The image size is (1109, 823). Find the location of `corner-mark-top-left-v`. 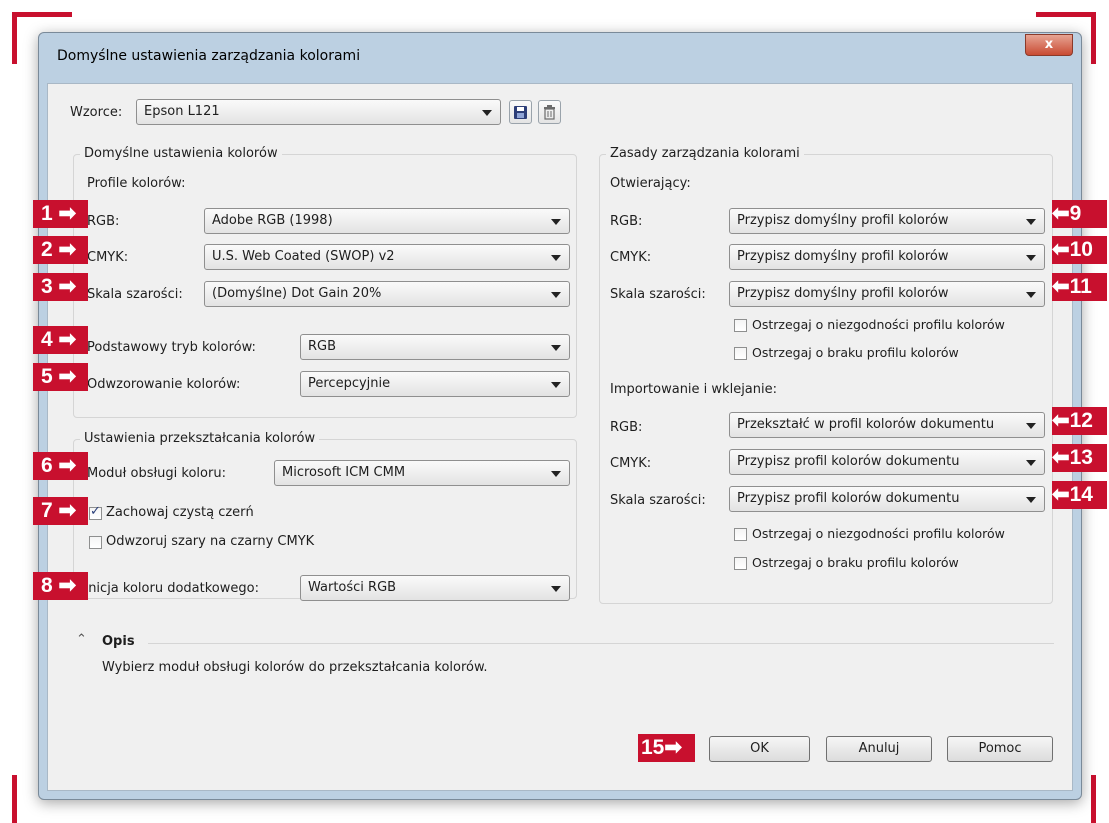

corner-mark-top-left-v is located at coordinates (14, 38).